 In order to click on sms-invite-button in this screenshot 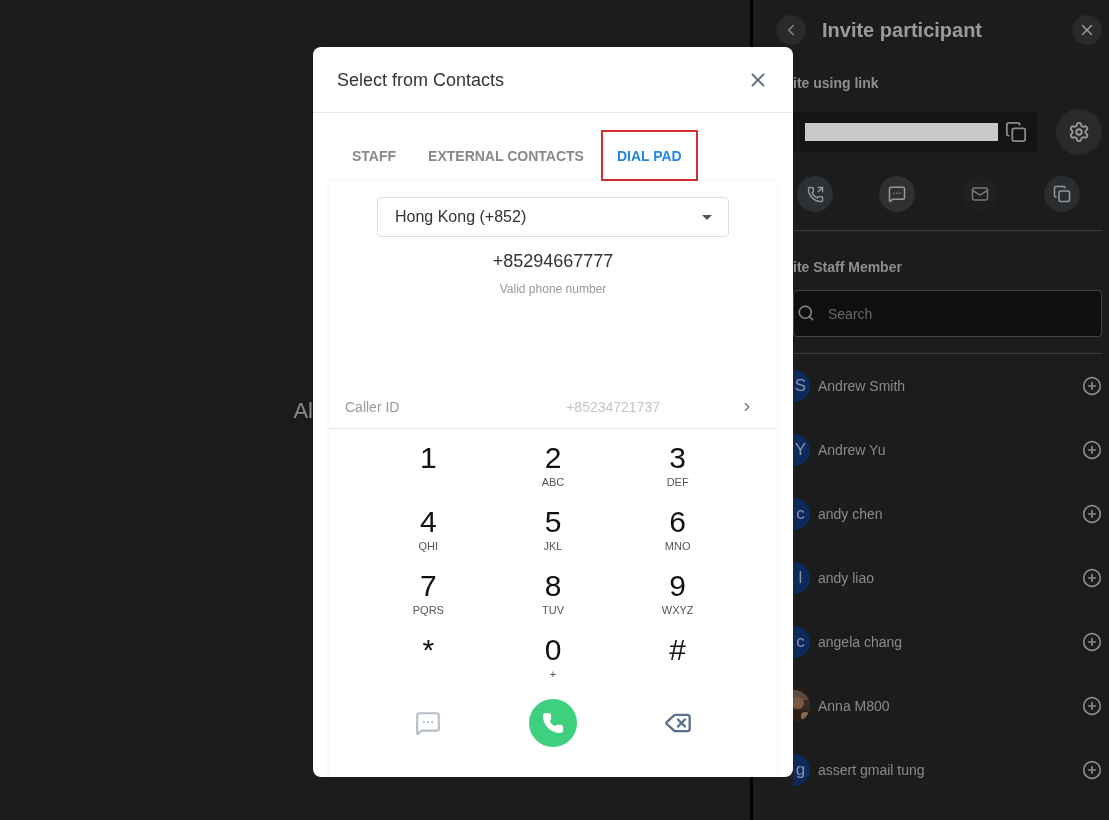, I will do `click(897, 194)`.